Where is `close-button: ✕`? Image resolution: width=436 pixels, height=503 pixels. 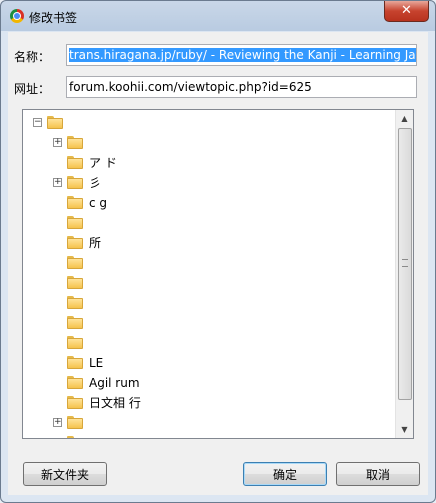 close-button: ✕ is located at coordinates (406, 11).